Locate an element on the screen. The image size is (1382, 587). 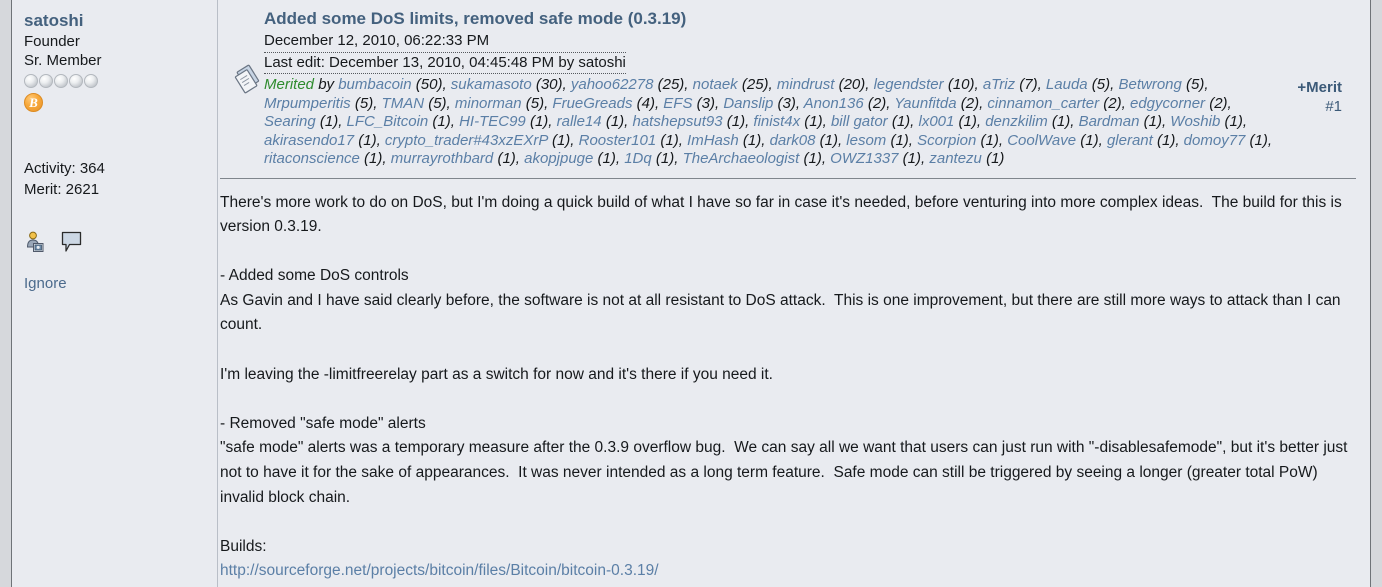
rank-stars is located at coordinates (120, 81).